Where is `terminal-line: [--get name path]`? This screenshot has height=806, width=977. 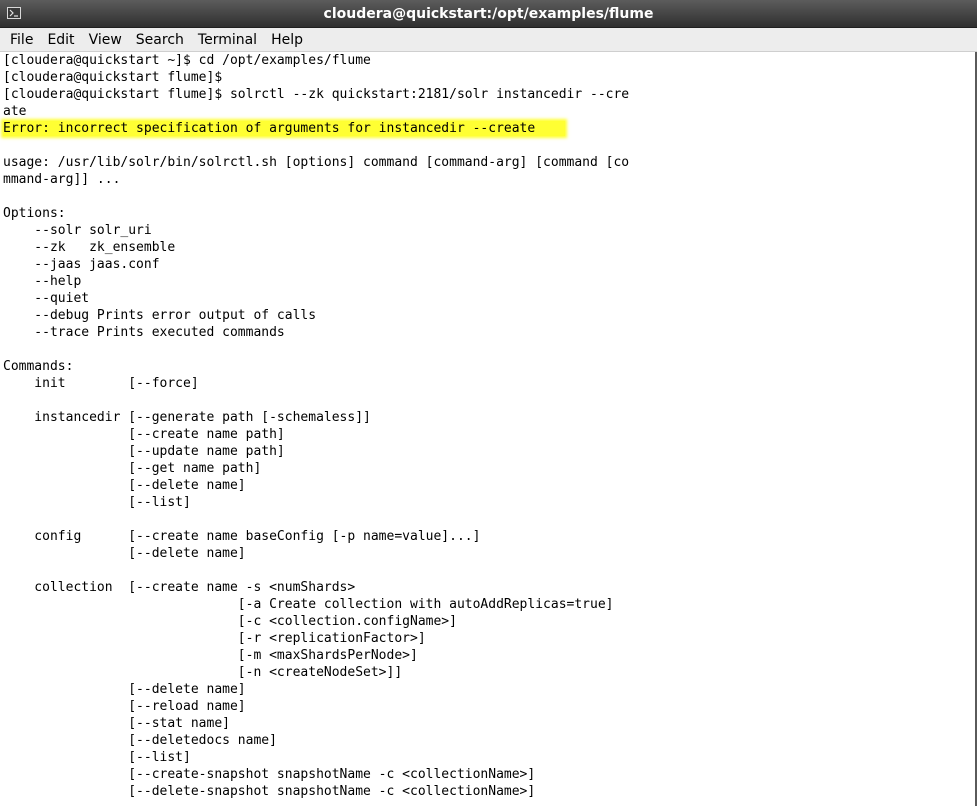 terminal-line: [--get name path] is located at coordinates (132, 468).